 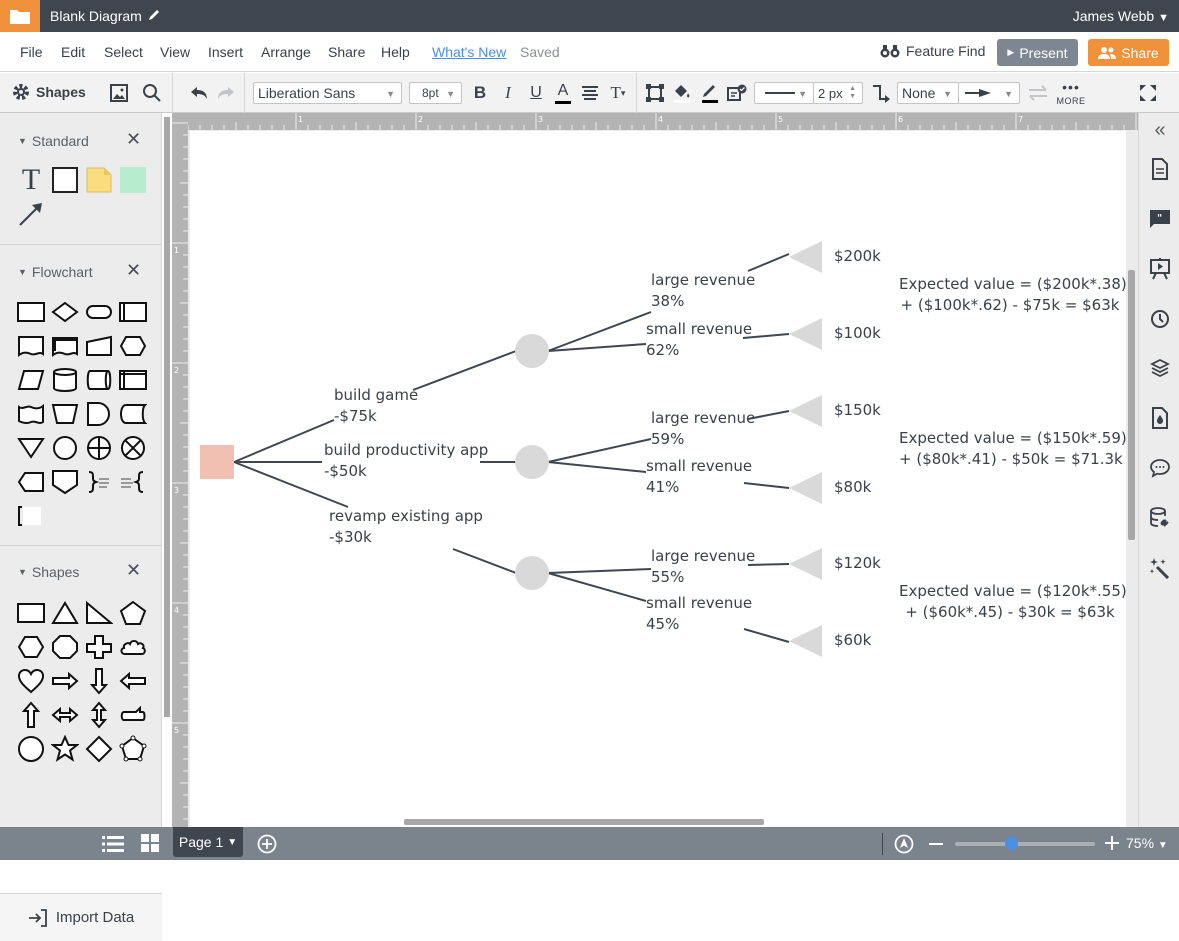 I want to click on shape-multi-document, so click(x=65, y=346).